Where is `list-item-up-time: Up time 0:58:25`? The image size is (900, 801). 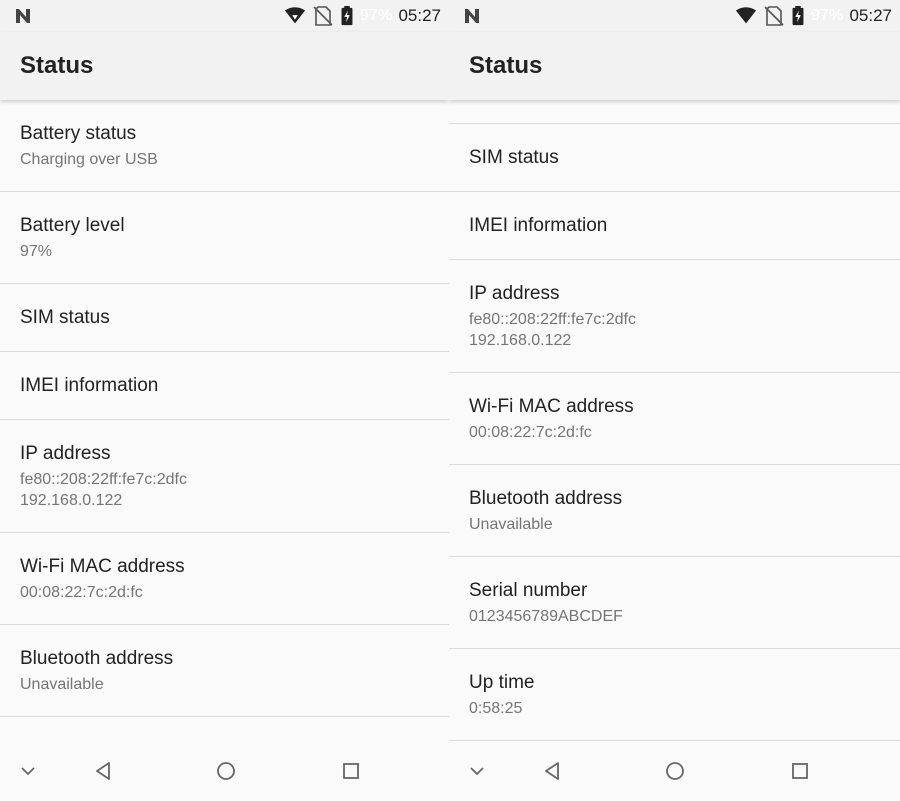 list-item-up-time: Up time 0:58:25 is located at coordinates (674, 695).